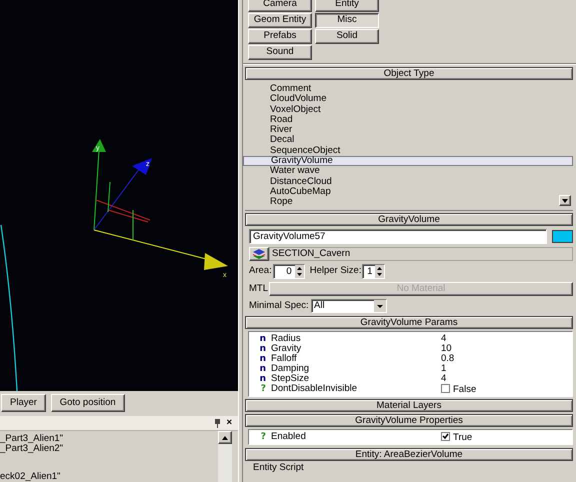 The image size is (576, 482). Describe the element at coordinates (562, 236) in the screenshot. I see `color-swatch` at that location.